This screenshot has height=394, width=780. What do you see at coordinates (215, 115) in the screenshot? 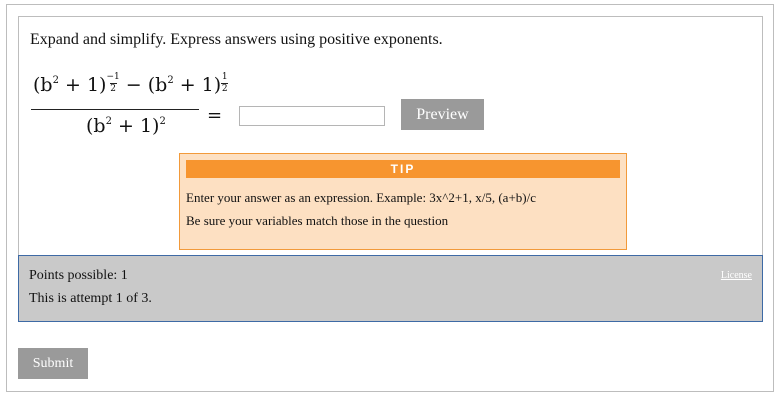
I see `equals-sign: =` at bounding box center [215, 115].